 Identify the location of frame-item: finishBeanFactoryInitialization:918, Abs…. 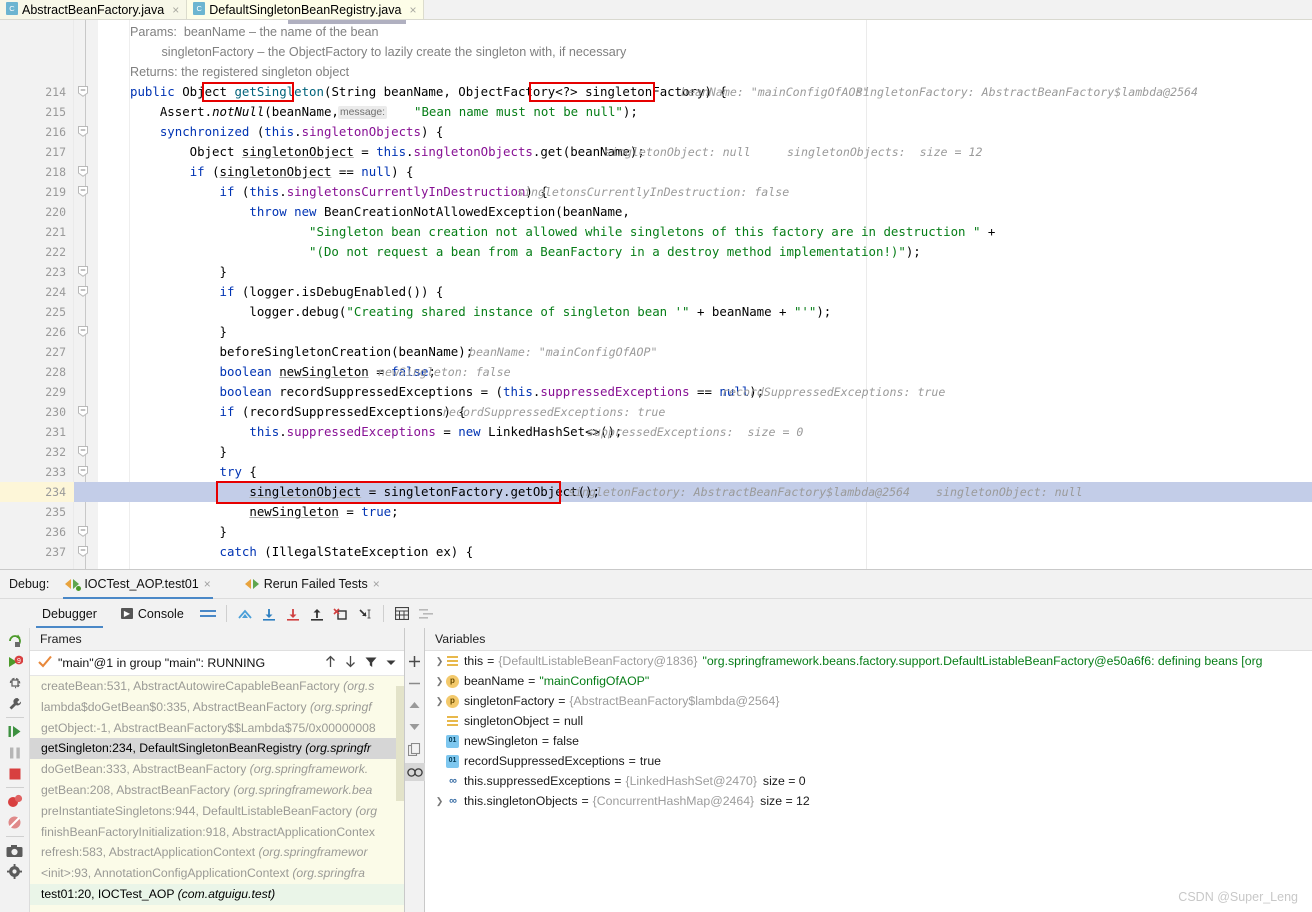
(217, 832).